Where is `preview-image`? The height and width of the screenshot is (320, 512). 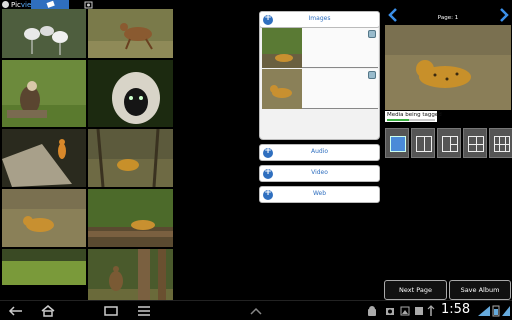 preview-image is located at coordinates (448, 67).